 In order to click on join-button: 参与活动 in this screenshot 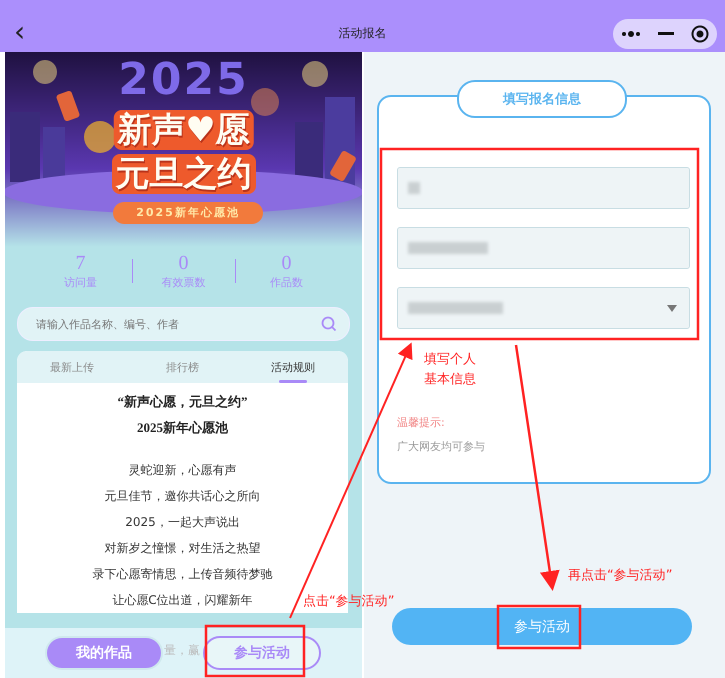, I will do `click(262, 653)`.